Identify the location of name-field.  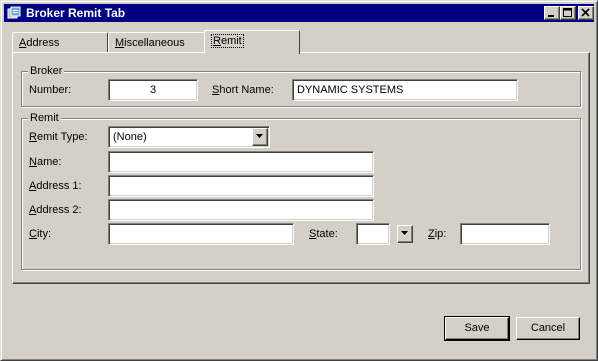
(241, 162).